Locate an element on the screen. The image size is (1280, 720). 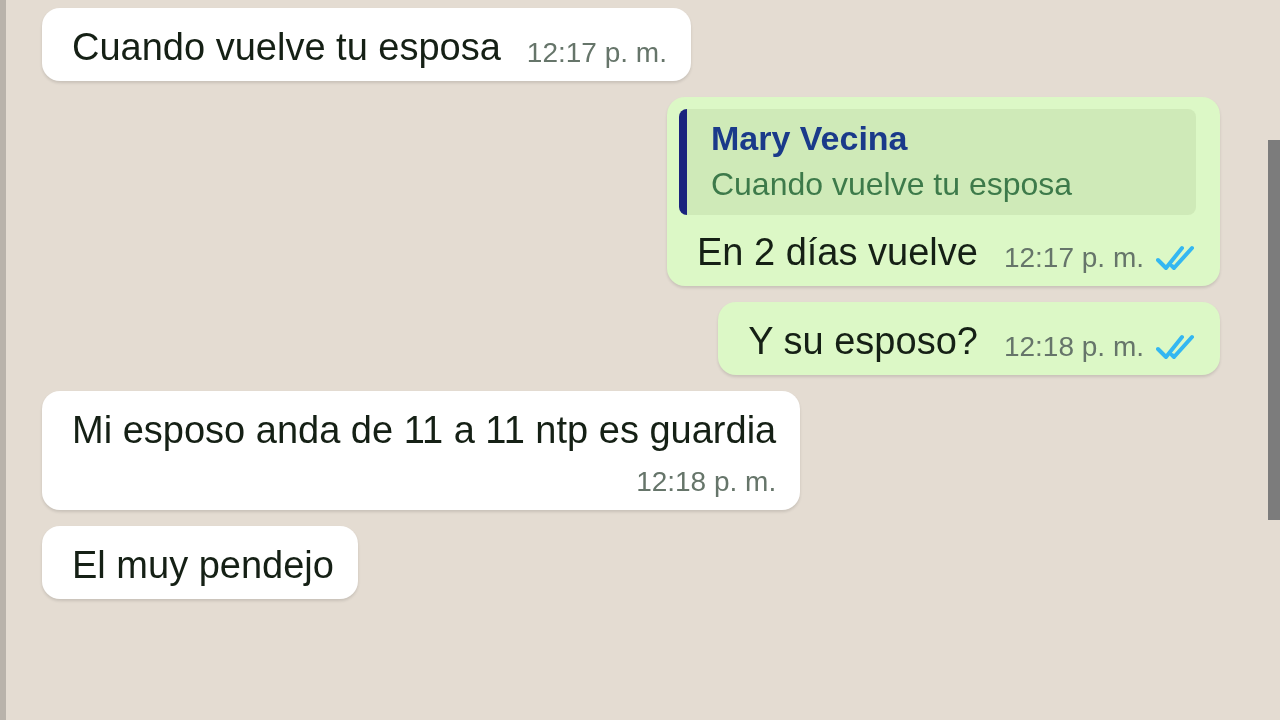
quoted-message: Mary Vecina Cuando vuelve tu esposa is located at coordinates (937, 162).